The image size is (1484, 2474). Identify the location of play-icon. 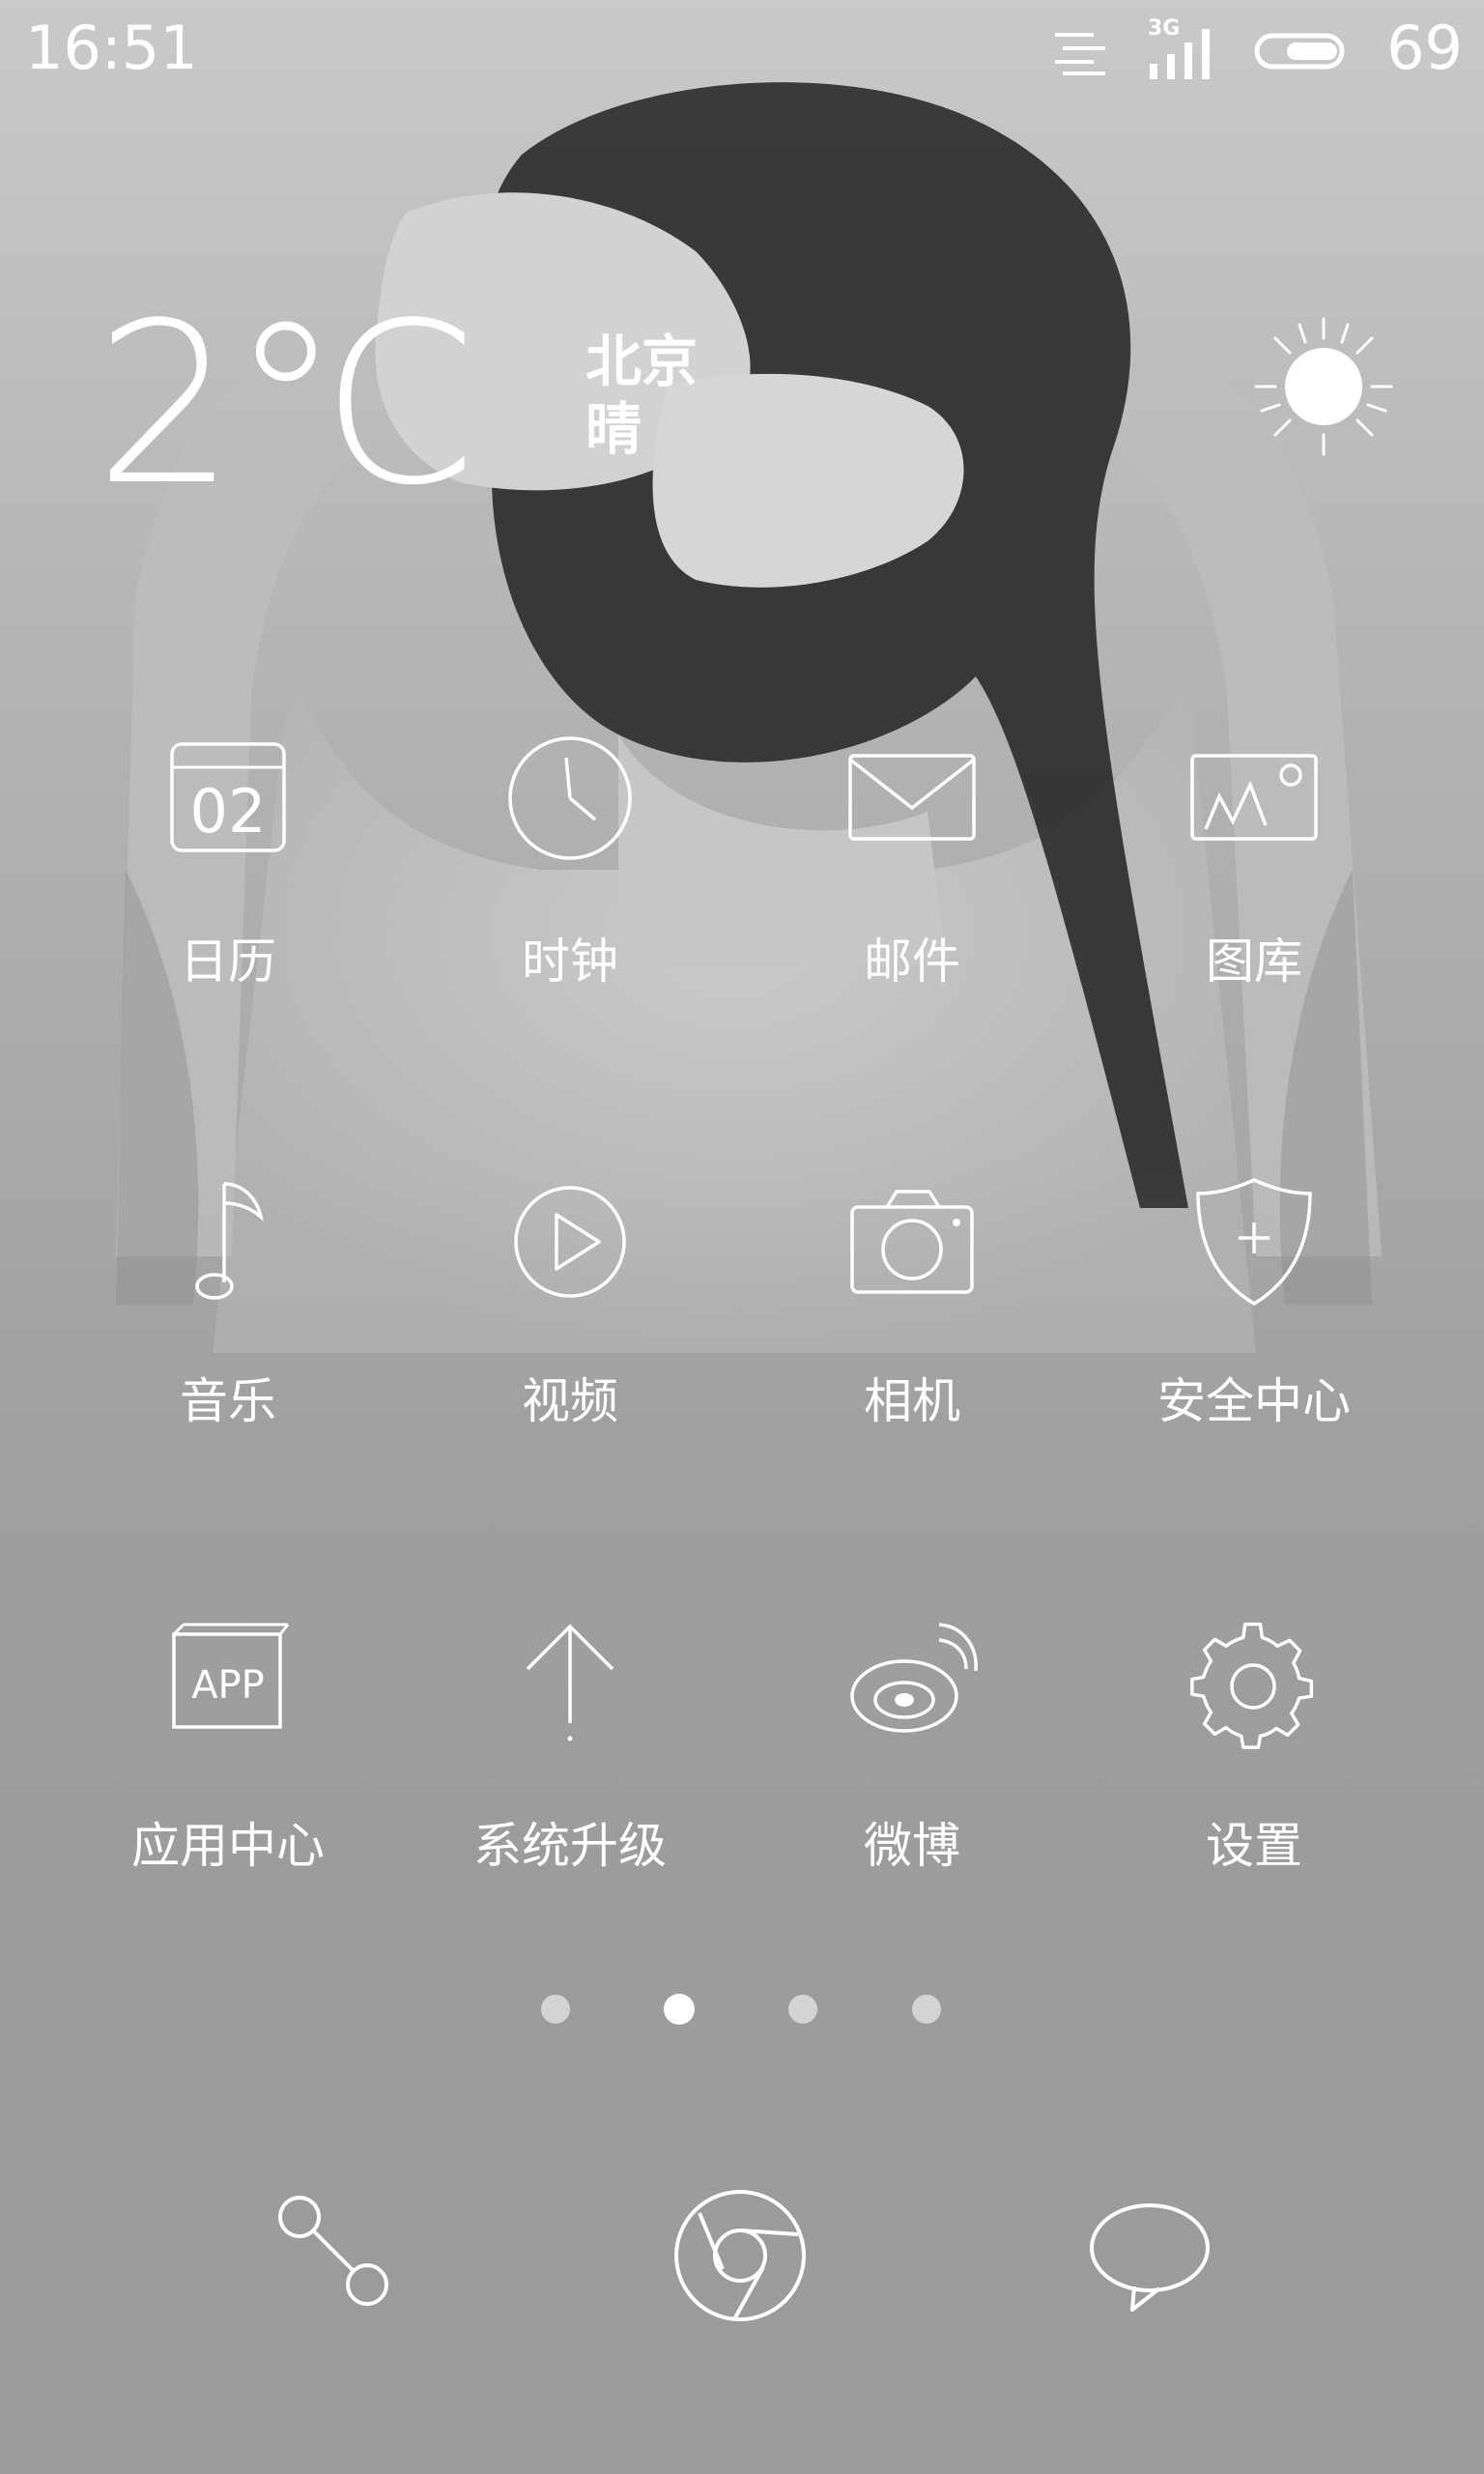
(570, 1242).